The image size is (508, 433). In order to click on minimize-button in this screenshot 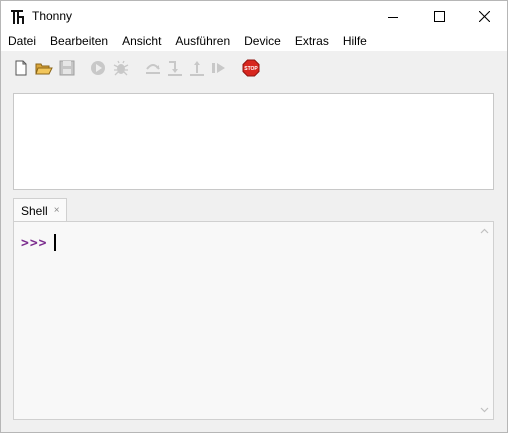, I will do `click(393, 16)`.